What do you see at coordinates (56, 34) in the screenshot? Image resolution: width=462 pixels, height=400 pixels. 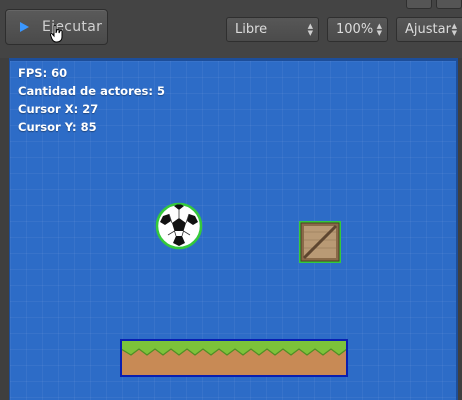 I see `hand-cursor-icon` at bounding box center [56, 34].